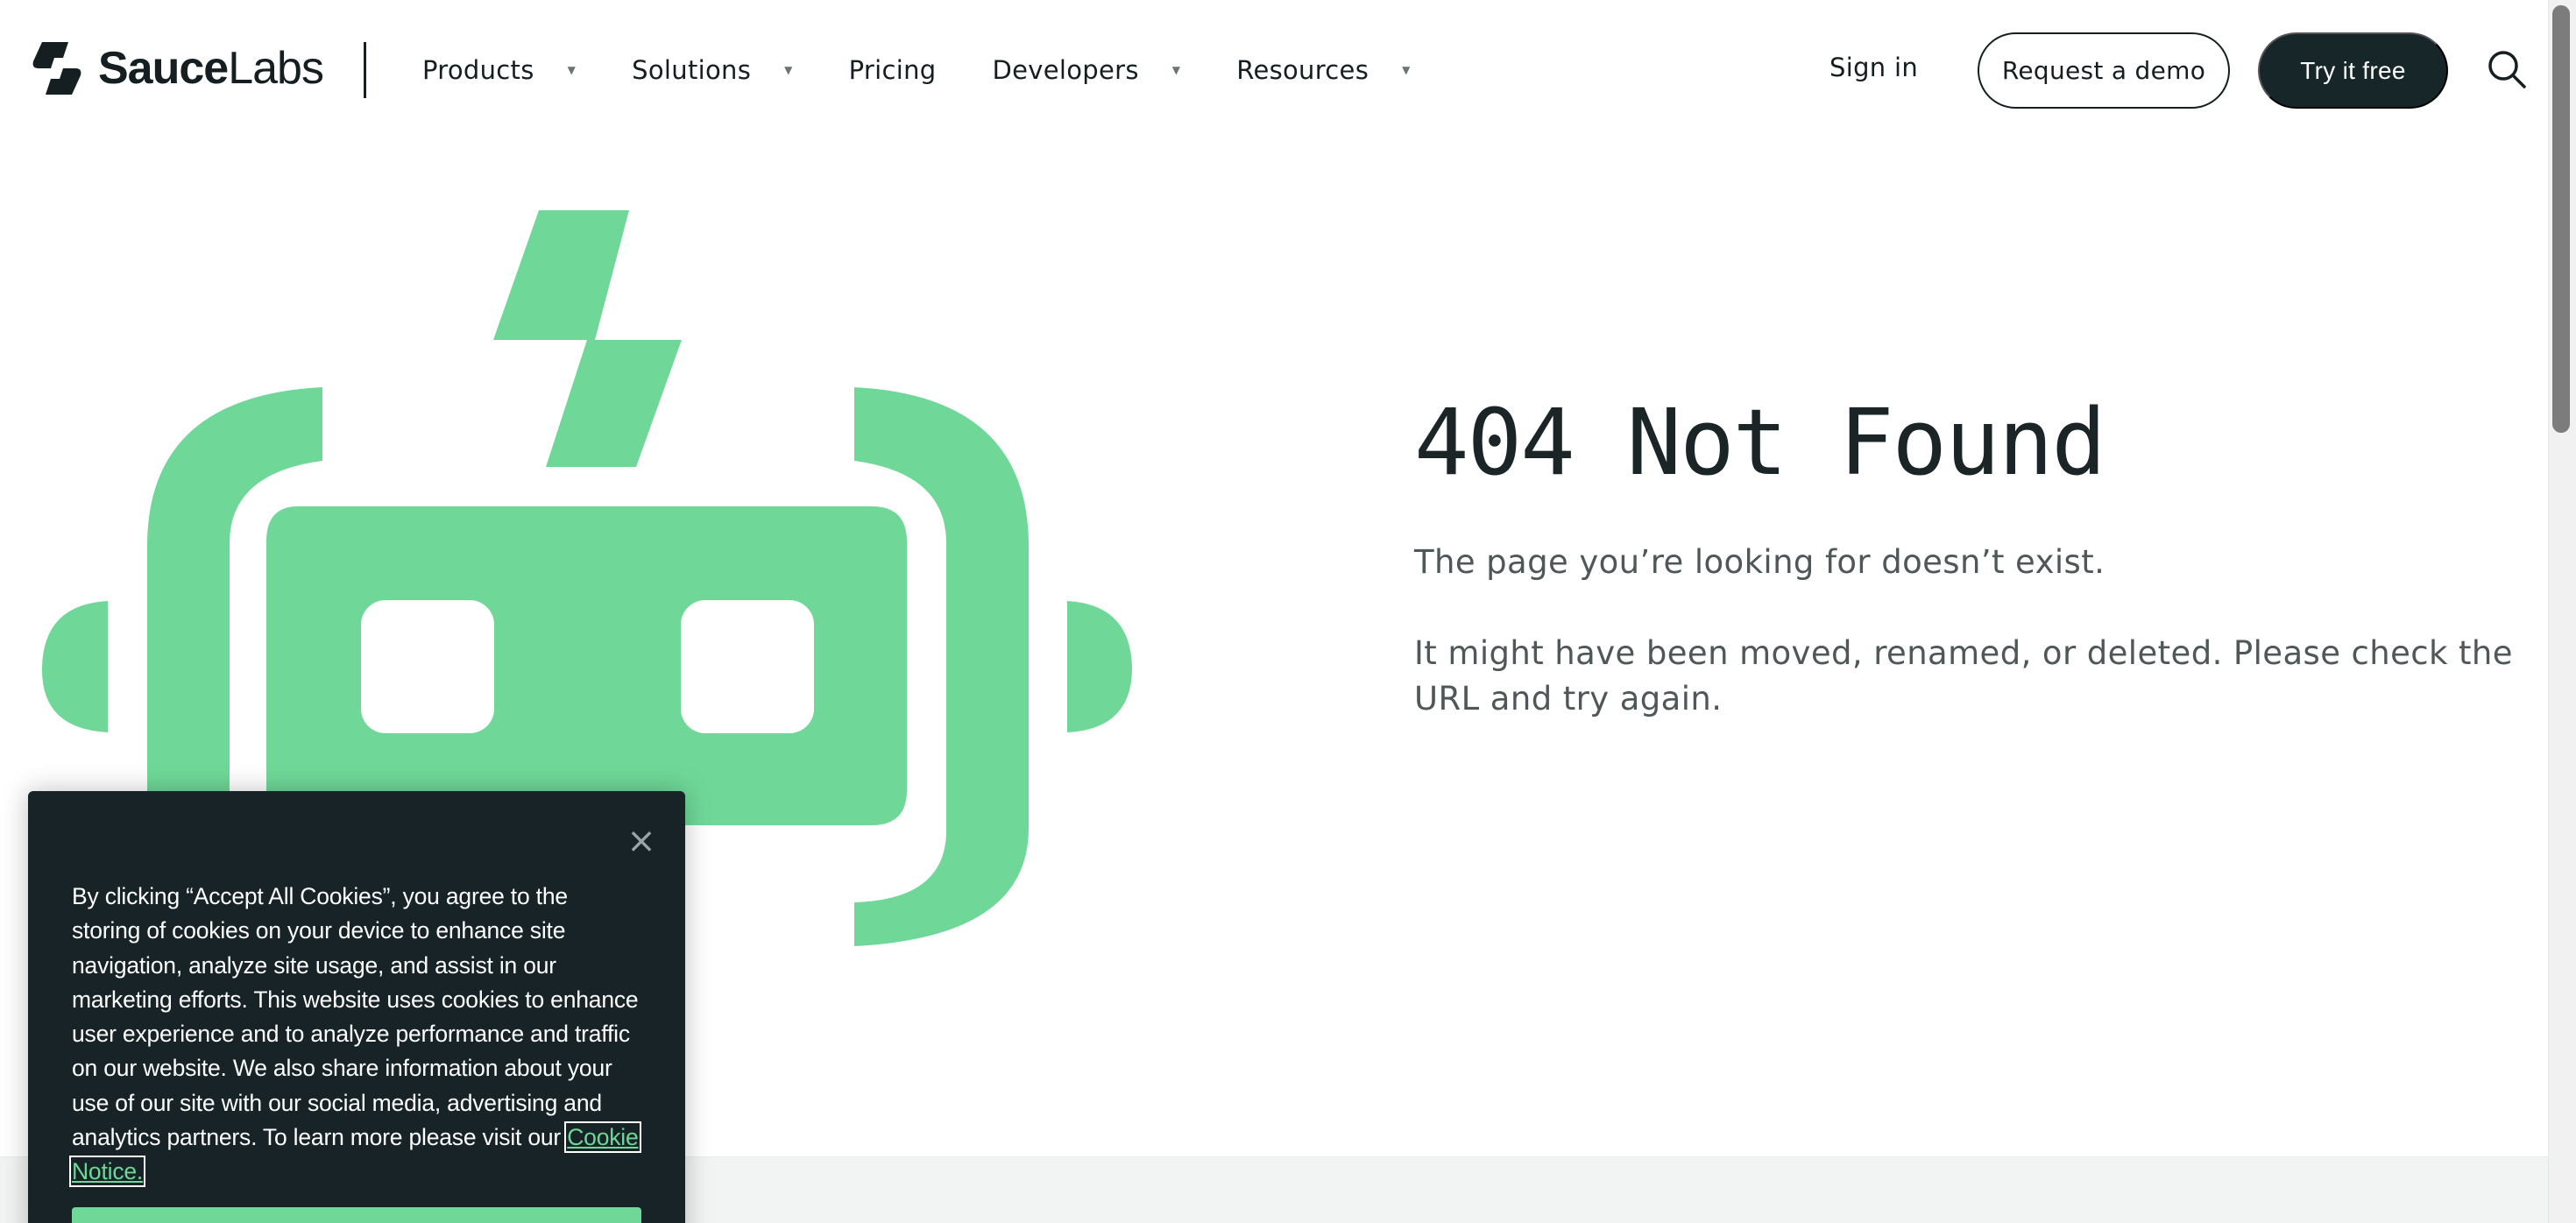 This screenshot has width=2576, height=1223. I want to click on header-divider, so click(365, 70).